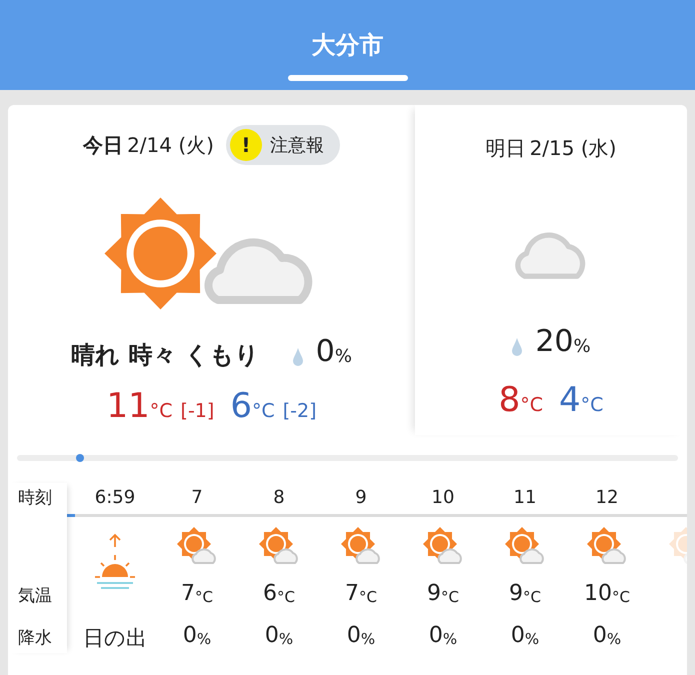 This screenshot has height=675, width=695. Describe the element at coordinates (297, 146) in the screenshot. I see `alert-text: 注意報` at that location.